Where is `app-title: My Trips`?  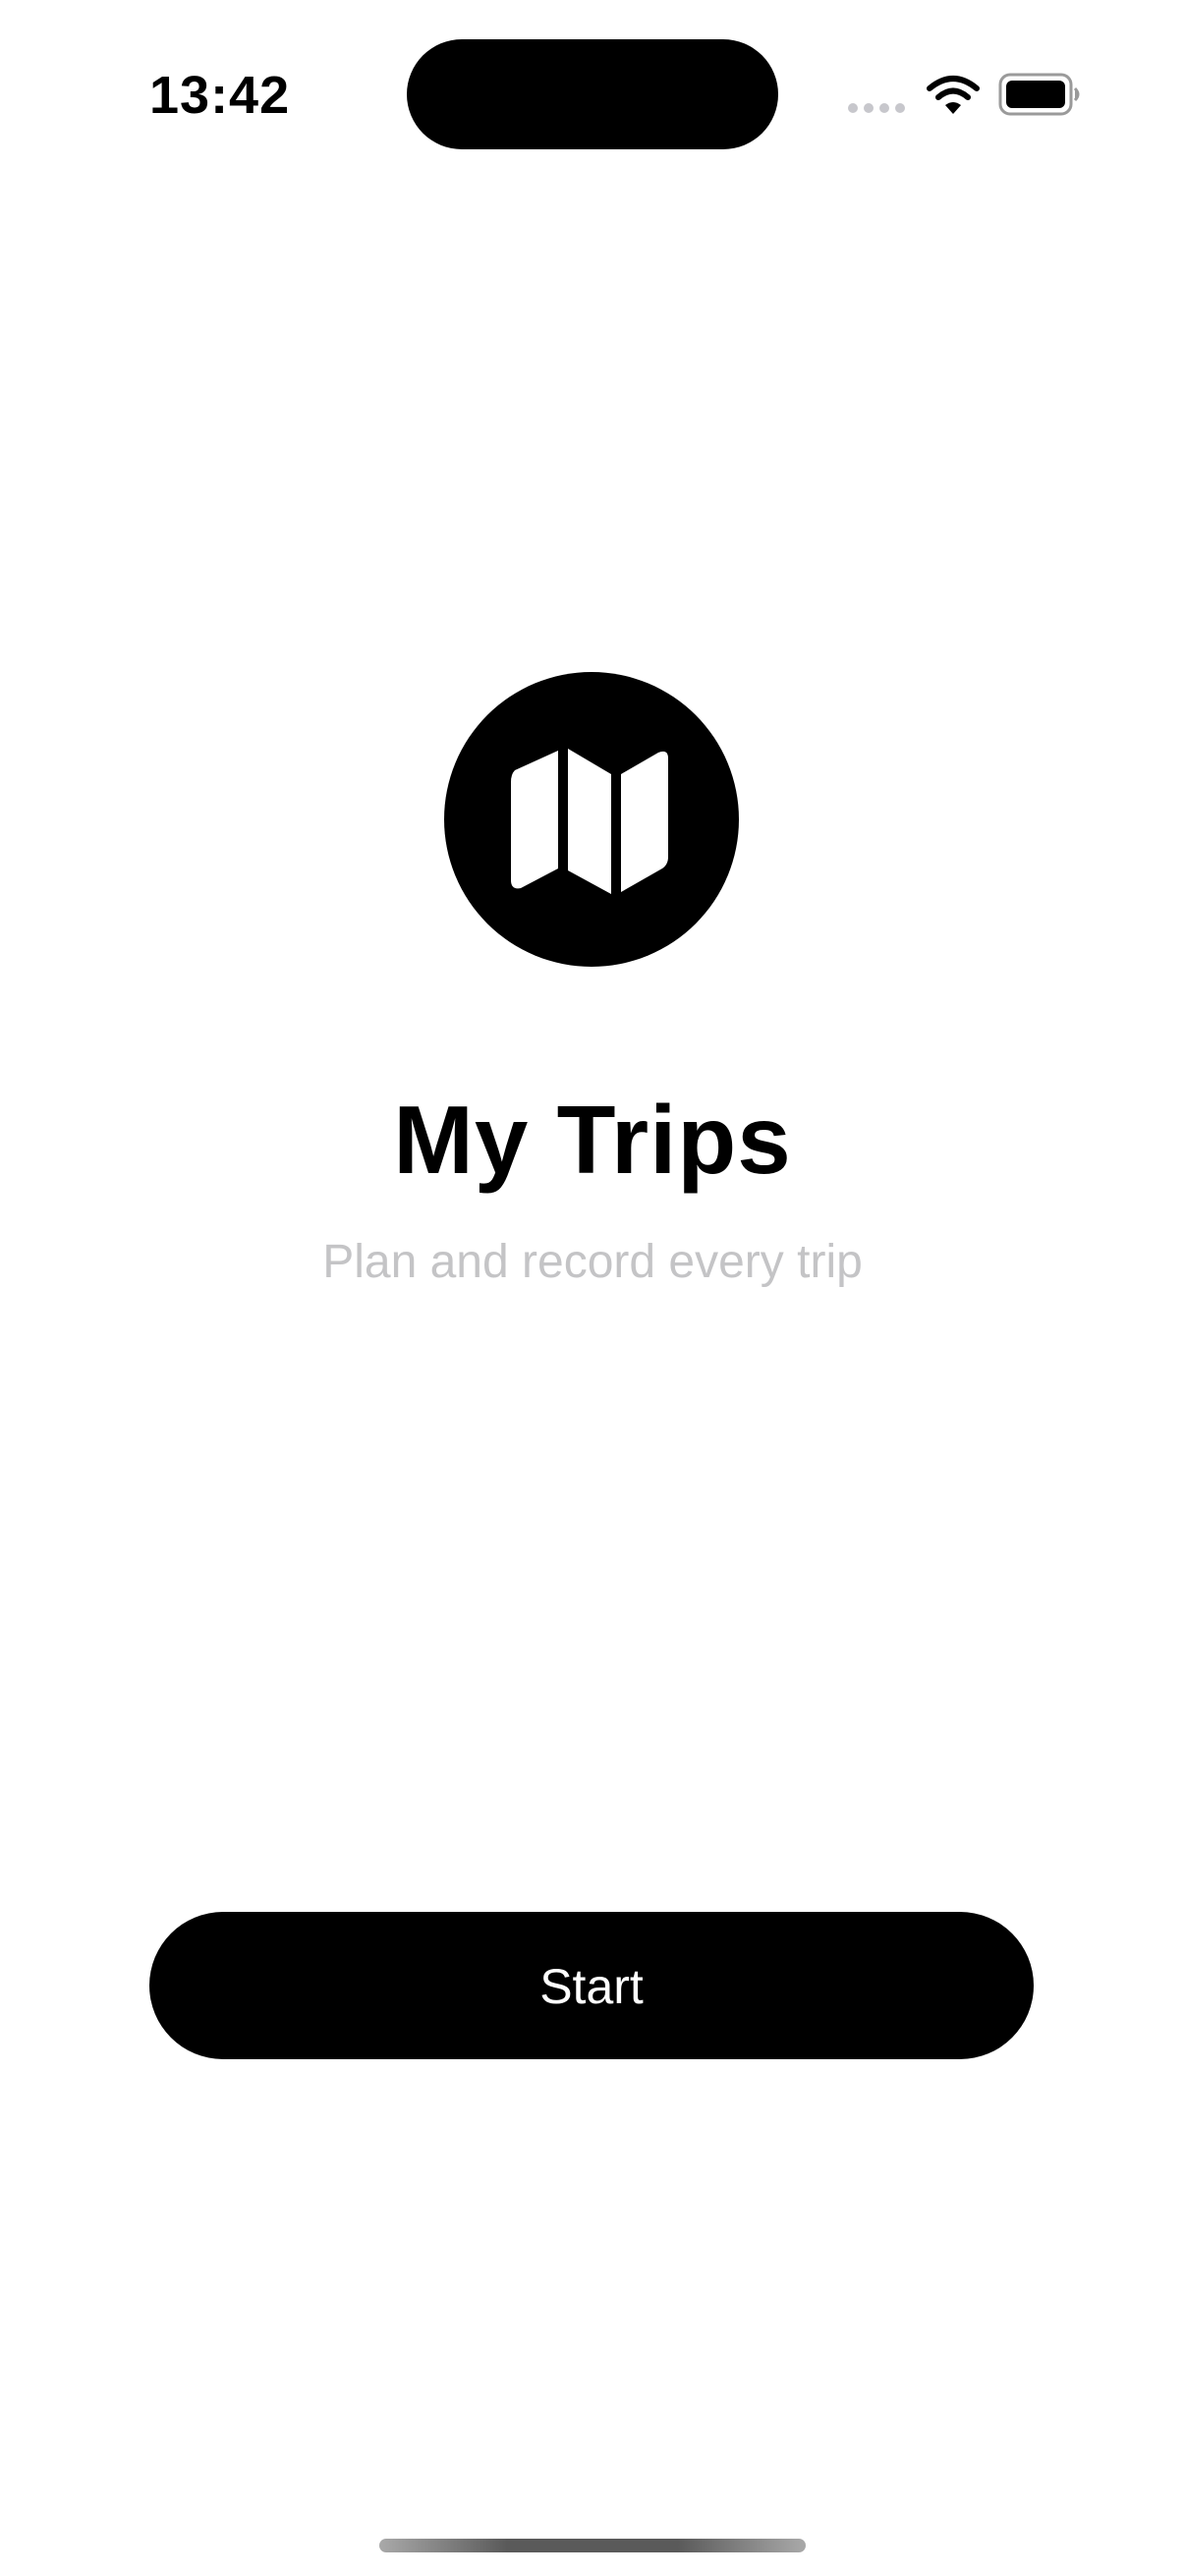 app-title: My Trips is located at coordinates (592, 1140).